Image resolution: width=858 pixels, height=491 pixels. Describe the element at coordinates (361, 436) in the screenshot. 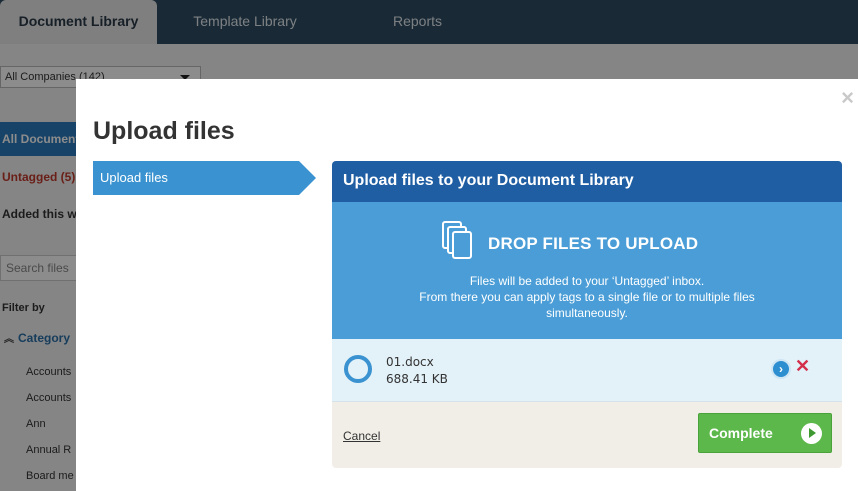

I see `cancel-link: Cancel` at that location.